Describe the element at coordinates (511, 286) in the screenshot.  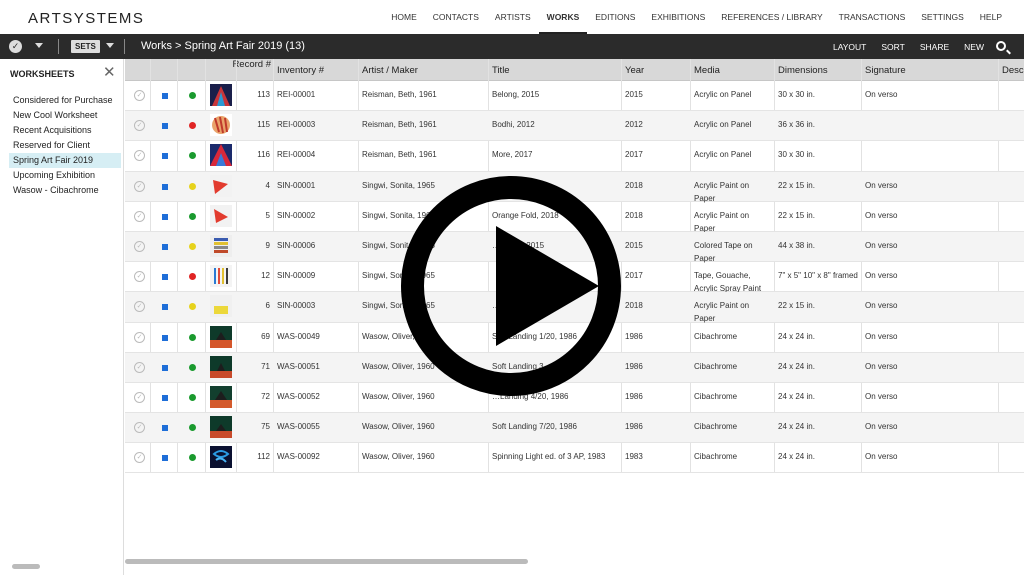
I see `video-play-overlay-icon` at that location.